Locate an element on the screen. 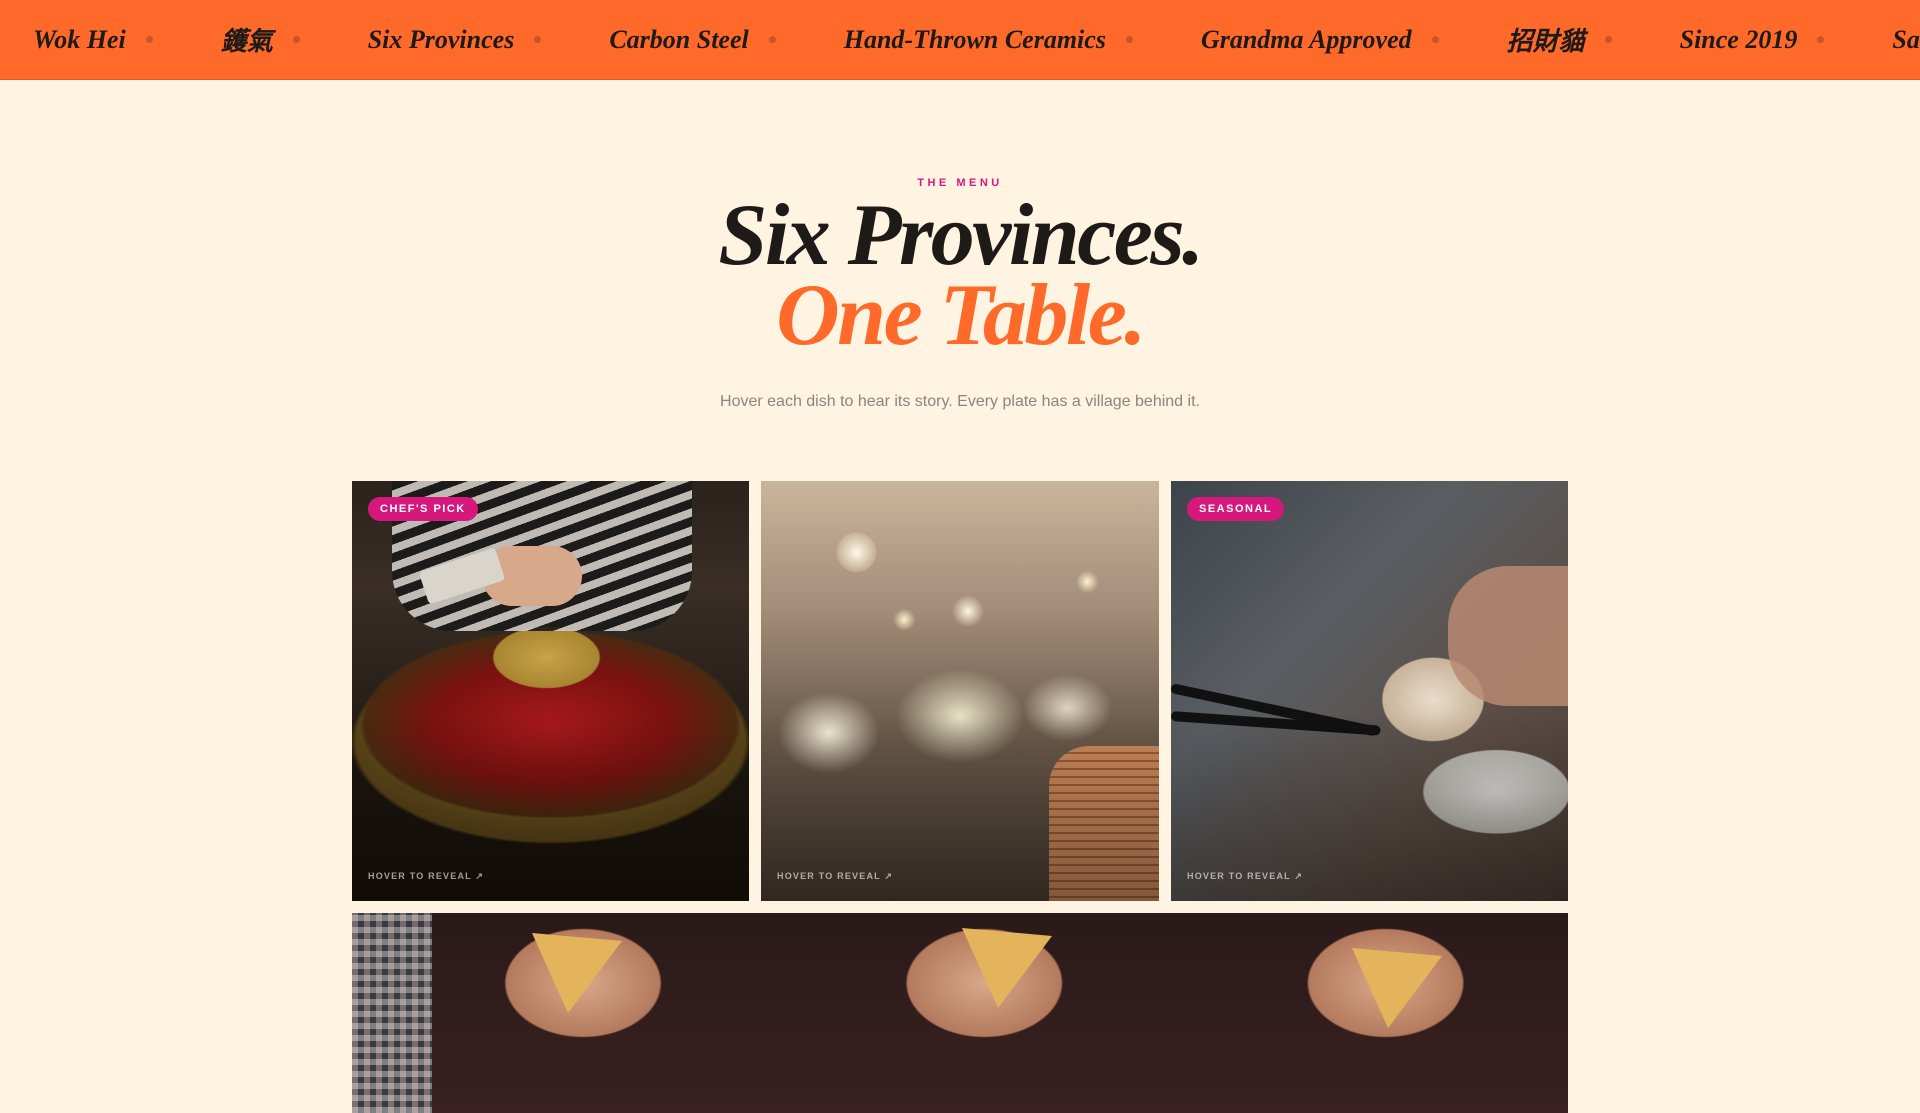 The image size is (1920, 1113). dish-card-dim-sum: HOVER TO REVEAL ↗ is located at coordinates (960, 691).